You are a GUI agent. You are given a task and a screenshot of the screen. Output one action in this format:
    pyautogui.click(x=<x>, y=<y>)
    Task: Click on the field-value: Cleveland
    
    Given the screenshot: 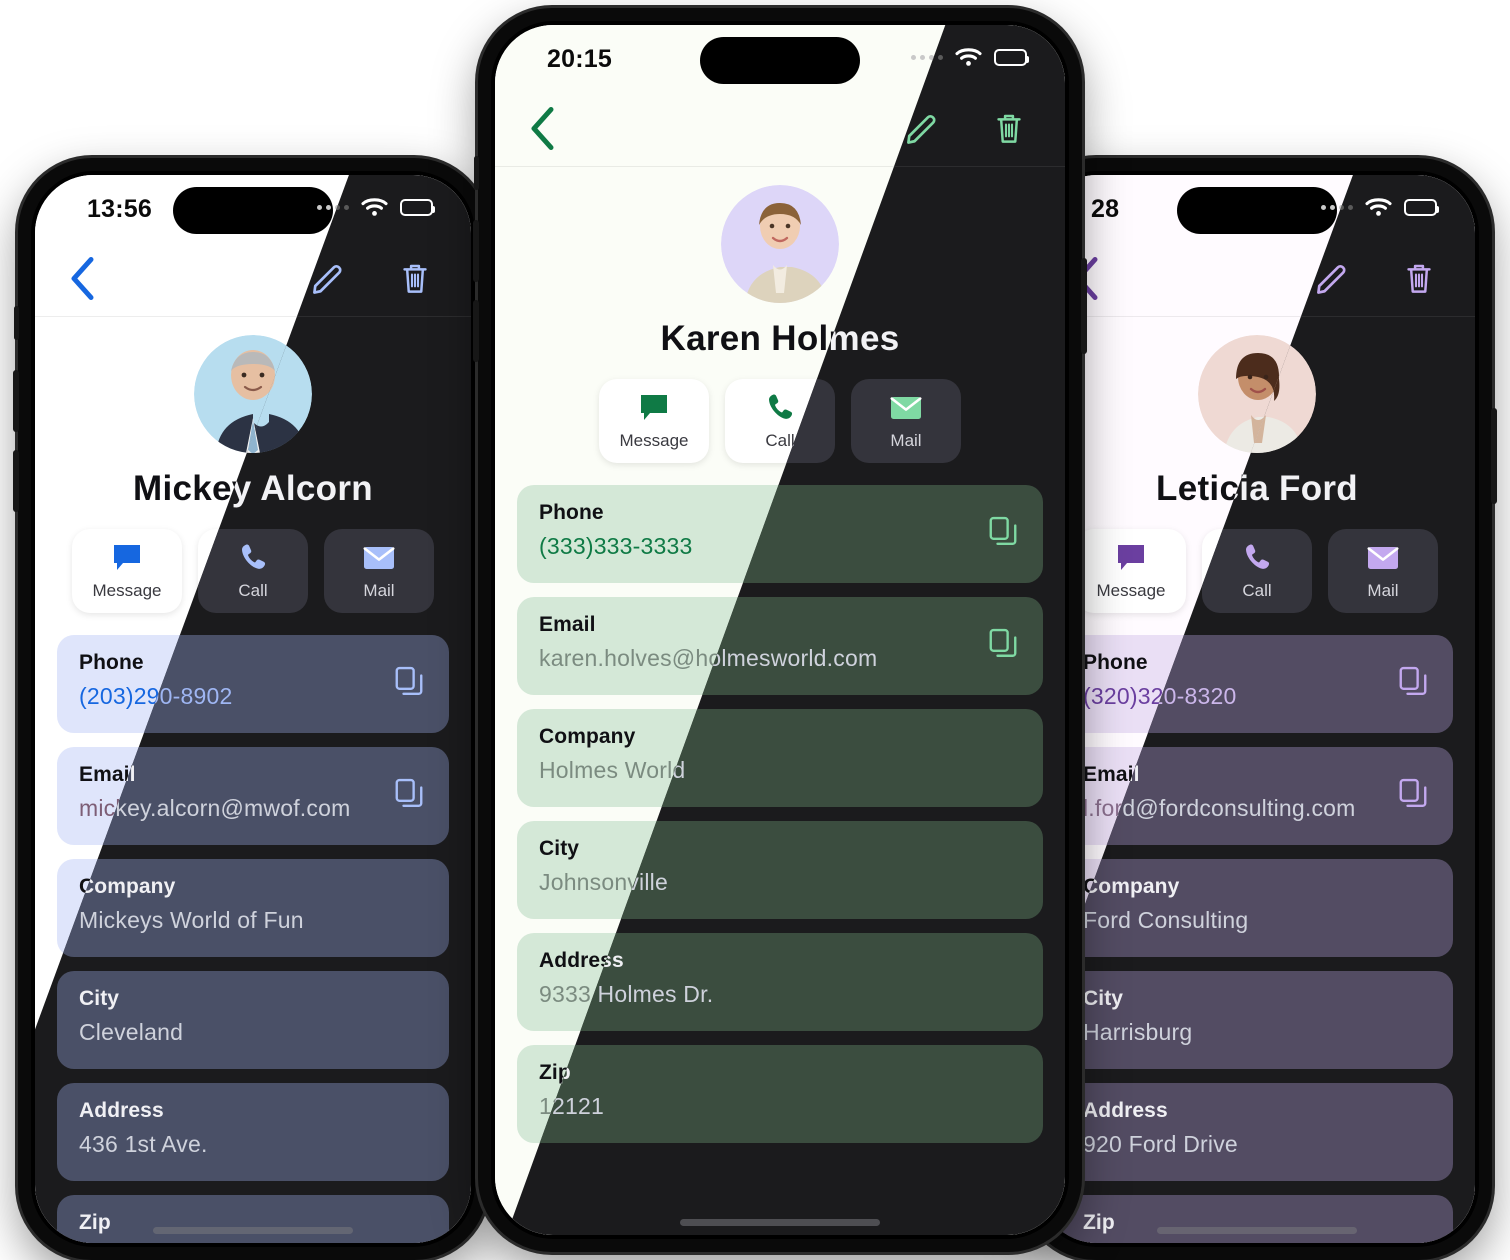 What is the action you would take?
    pyautogui.click(x=131, y=1032)
    